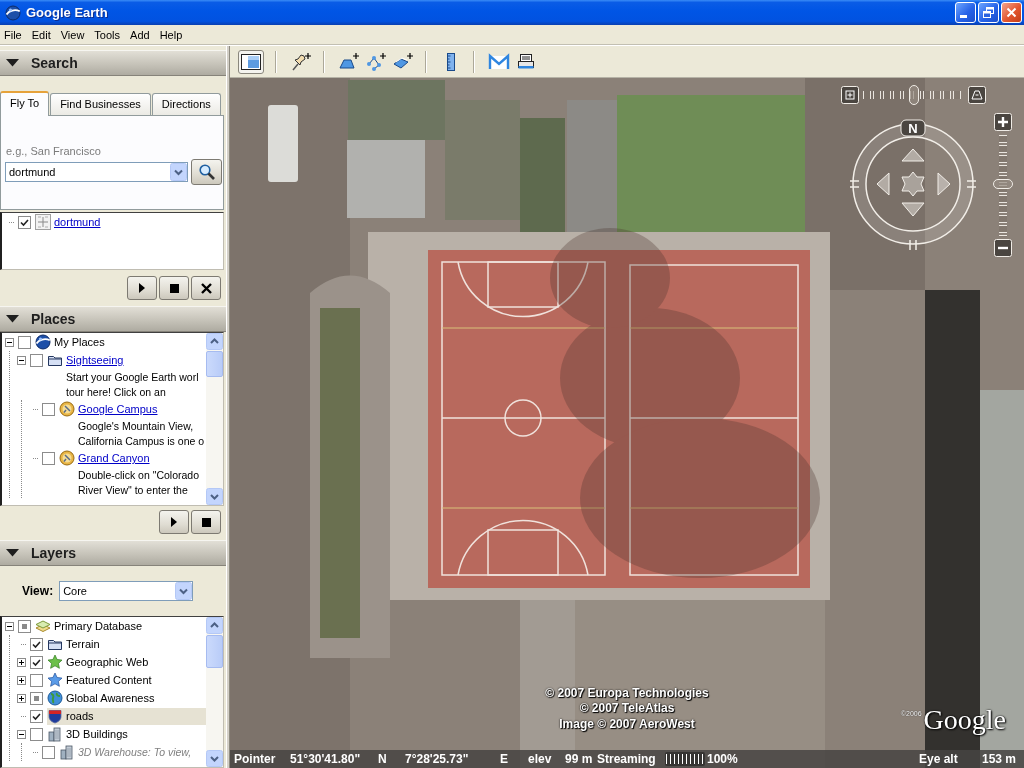  I want to click on place-description: Start your Google Earth worl tour here! Click on an, so click(132, 385).